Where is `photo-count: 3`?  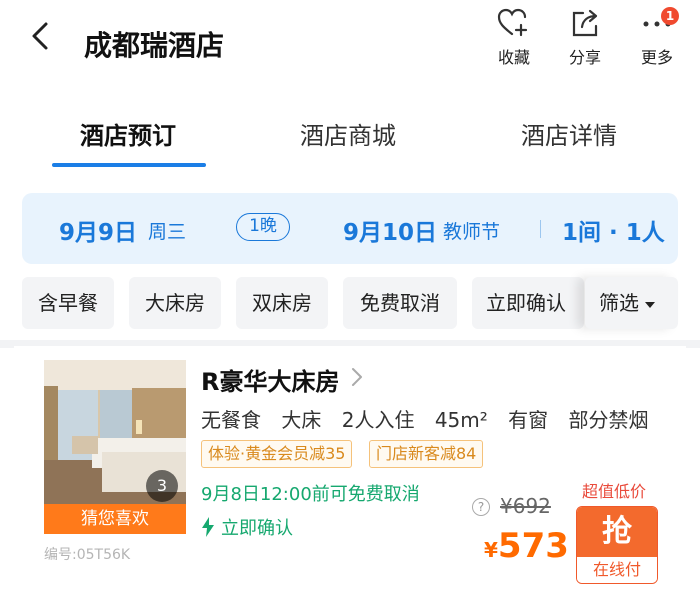
photo-count: 3 is located at coordinates (162, 486).